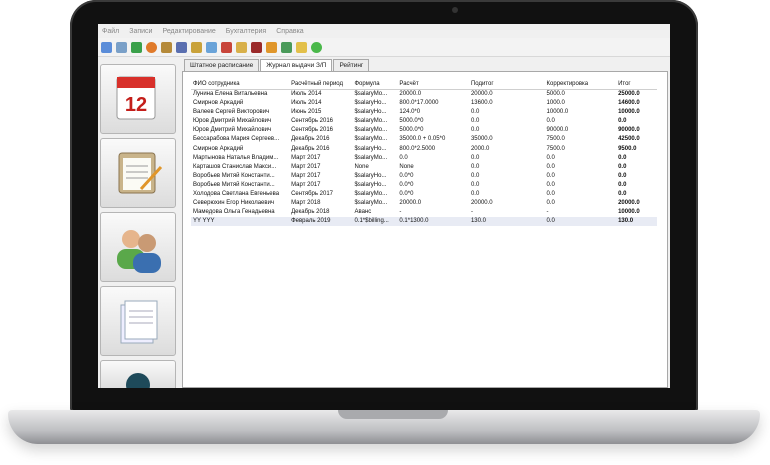  What do you see at coordinates (188, 31) in the screenshot?
I see `menu-edit: Редактирование` at bounding box center [188, 31].